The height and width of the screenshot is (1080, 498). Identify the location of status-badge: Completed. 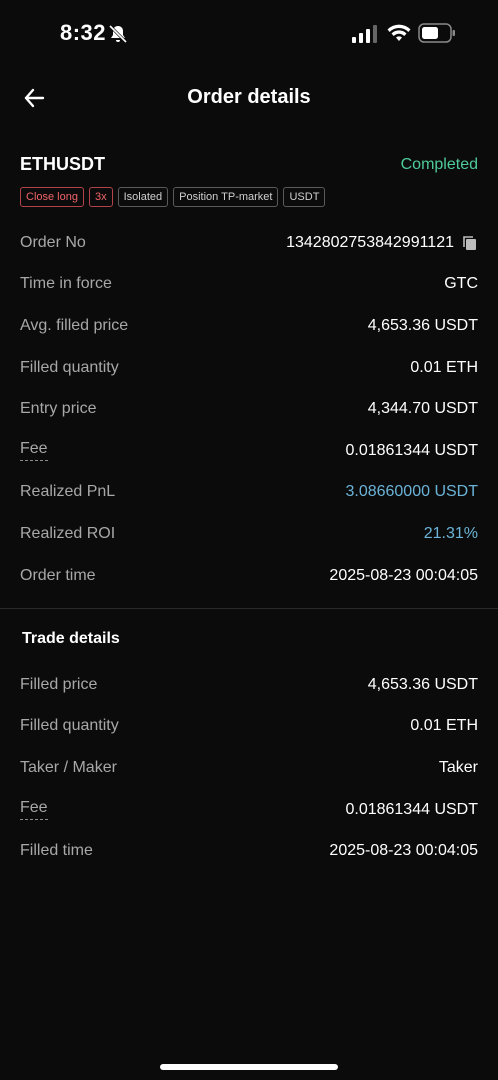
(439, 164).